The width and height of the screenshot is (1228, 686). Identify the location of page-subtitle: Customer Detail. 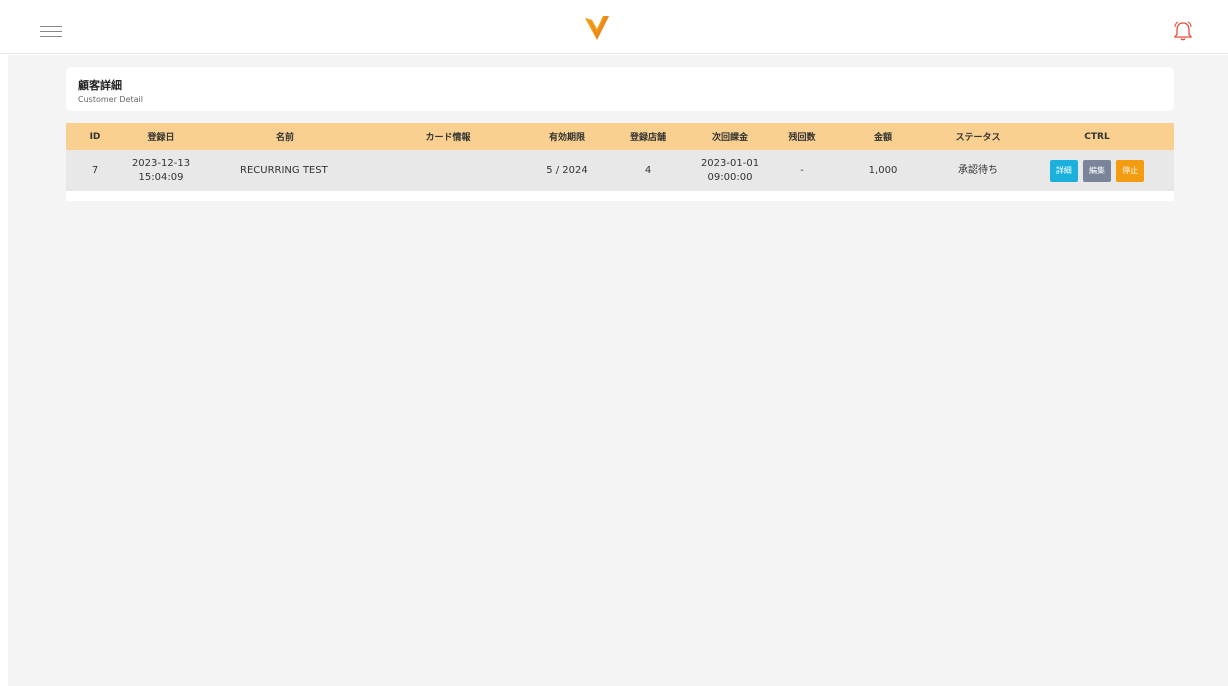
(110, 99).